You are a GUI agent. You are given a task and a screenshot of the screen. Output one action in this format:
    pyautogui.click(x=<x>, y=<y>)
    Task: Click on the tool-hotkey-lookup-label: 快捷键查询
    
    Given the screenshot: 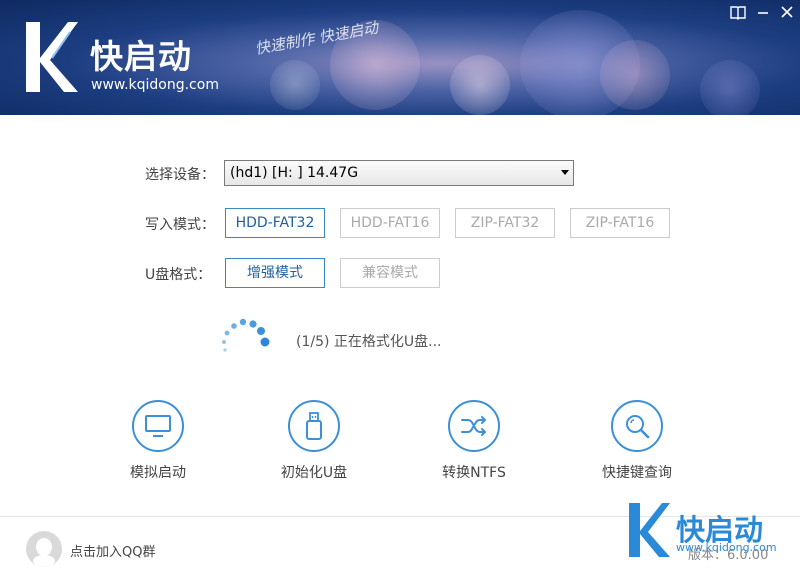 What is the action you would take?
    pyautogui.click(x=637, y=473)
    